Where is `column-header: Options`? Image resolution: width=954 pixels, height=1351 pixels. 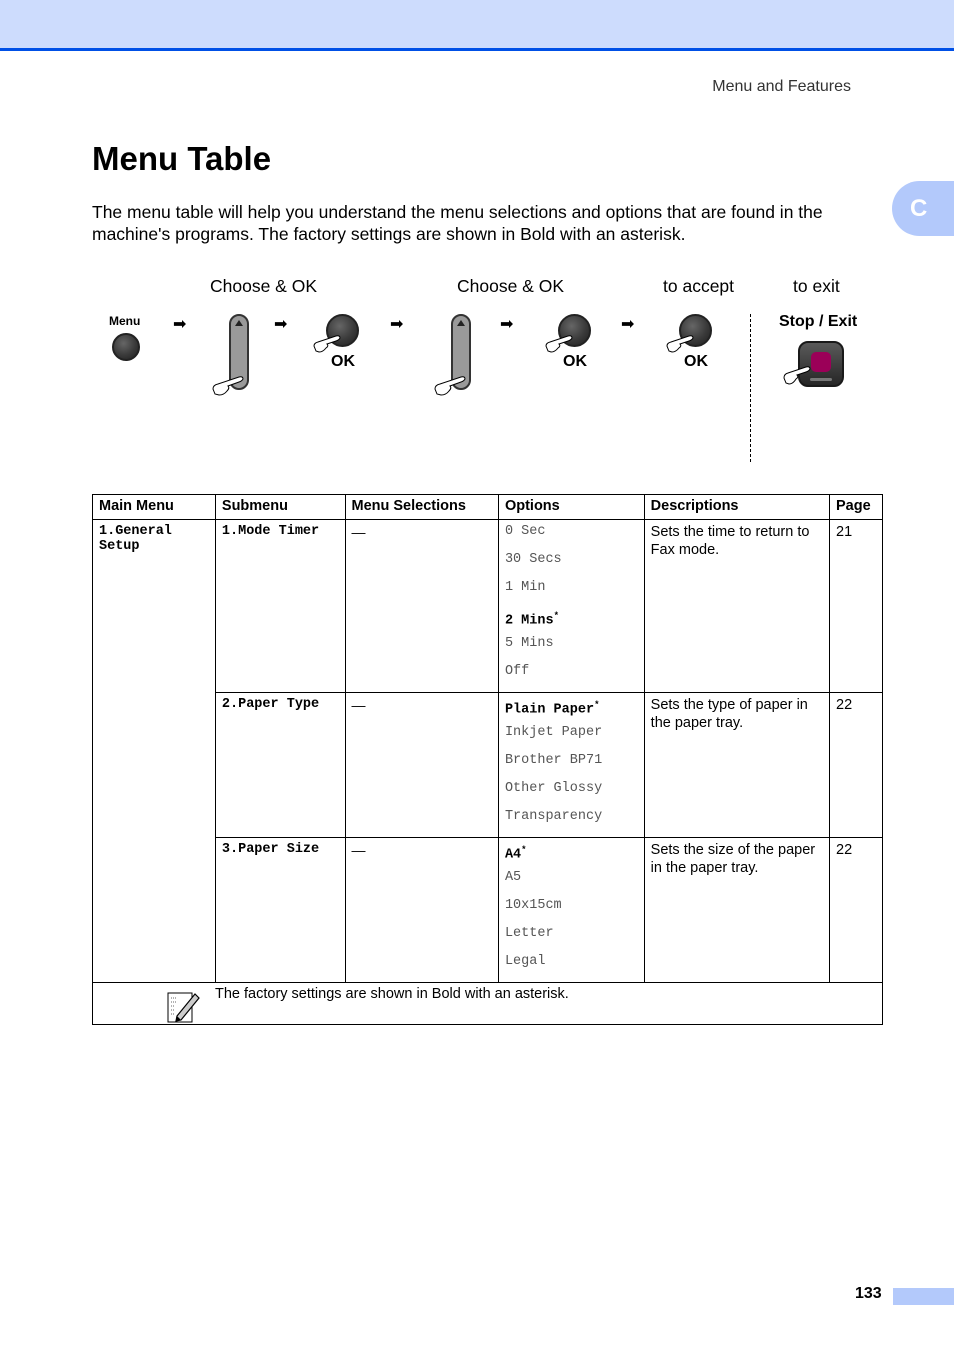
column-header: Options is located at coordinates (571, 507).